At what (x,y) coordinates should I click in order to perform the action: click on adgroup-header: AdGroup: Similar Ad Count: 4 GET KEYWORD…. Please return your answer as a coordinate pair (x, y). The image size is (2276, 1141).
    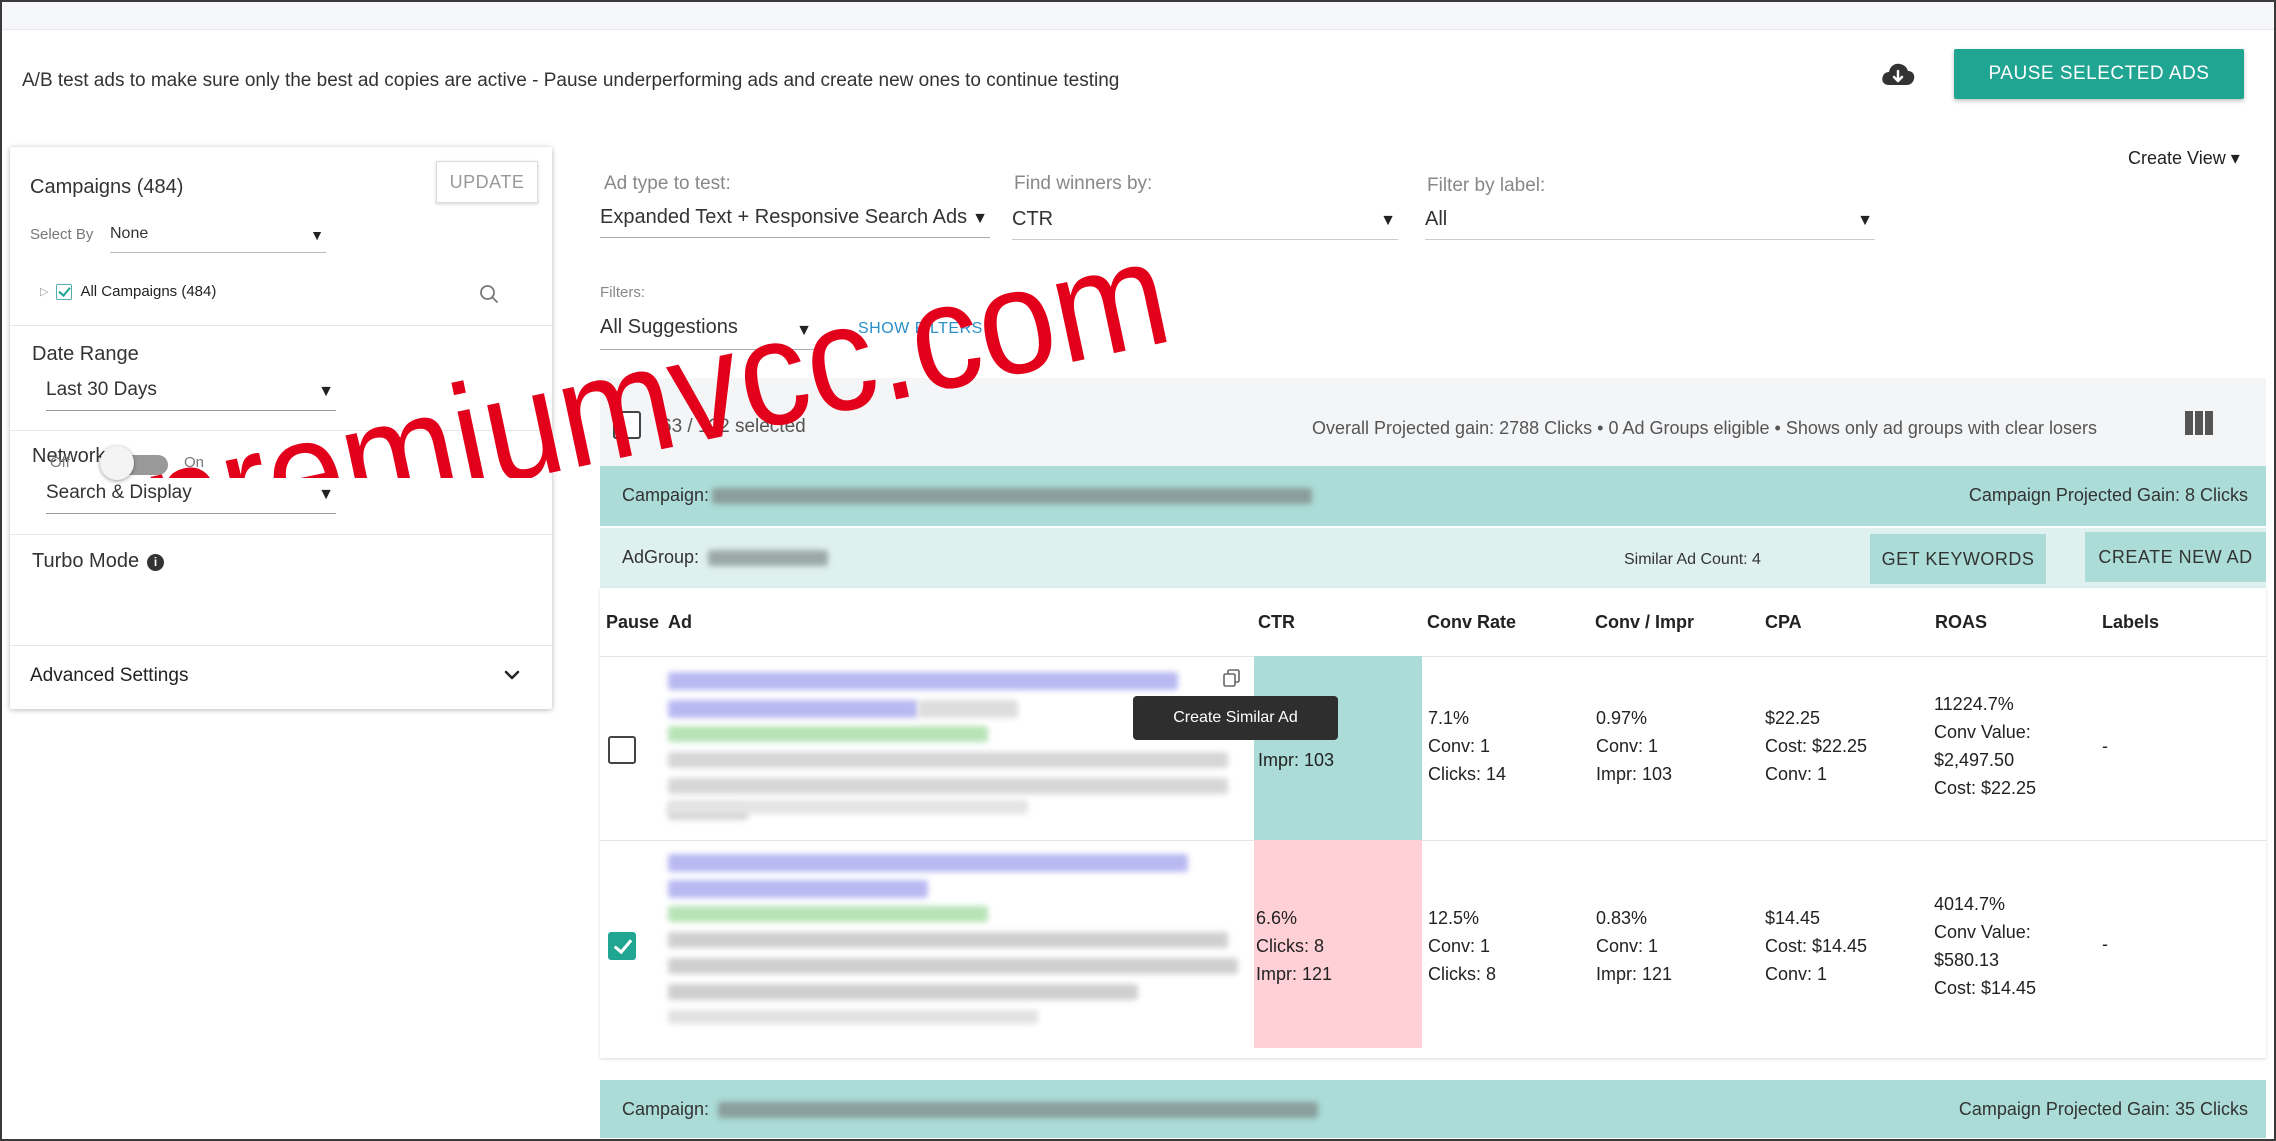
    Looking at the image, I should click on (1433, 558).